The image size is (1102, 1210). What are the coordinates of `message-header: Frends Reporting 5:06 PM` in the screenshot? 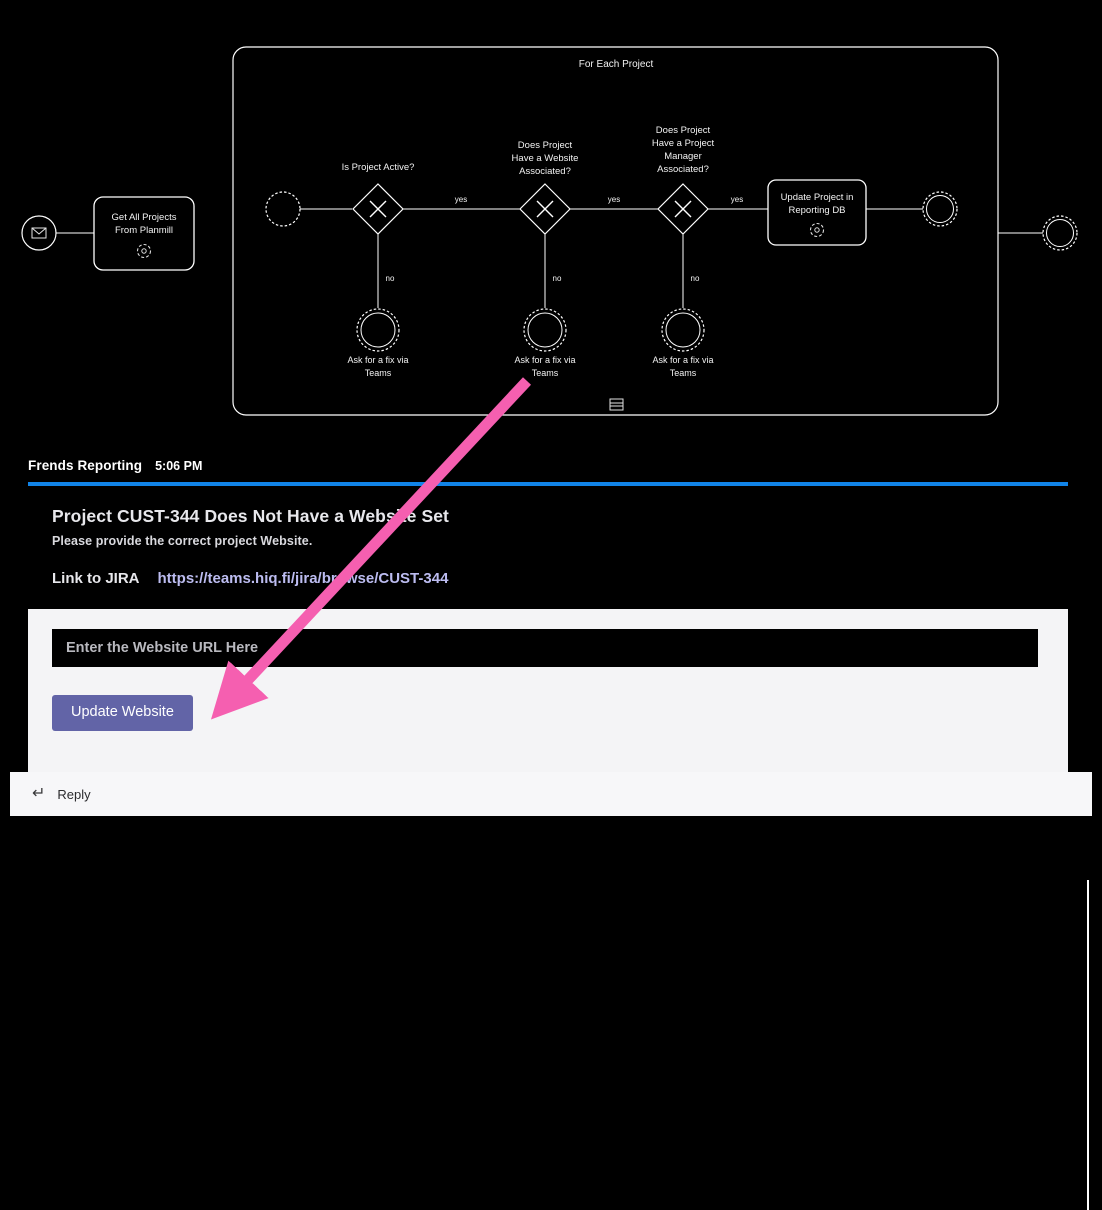 It's located at (115, 465).